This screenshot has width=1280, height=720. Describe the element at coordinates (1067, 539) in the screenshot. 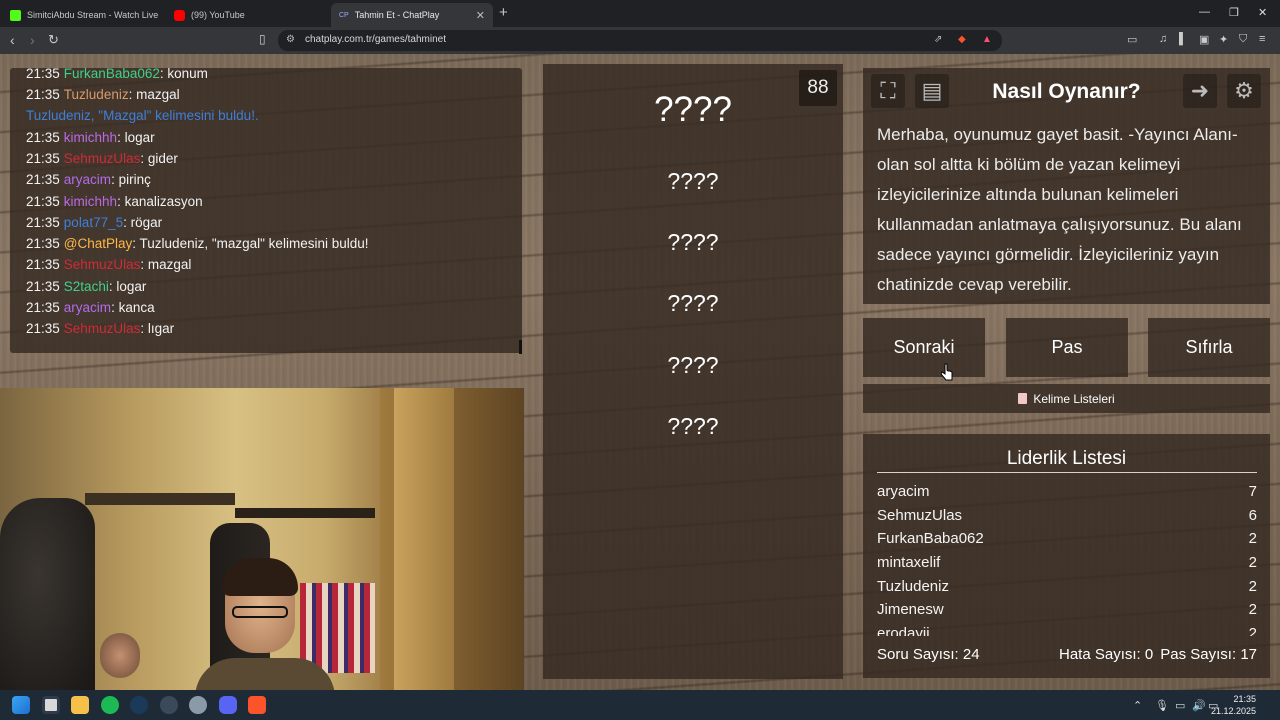

I see `leaderboard-row: FurkanBaba062 2` at that location.